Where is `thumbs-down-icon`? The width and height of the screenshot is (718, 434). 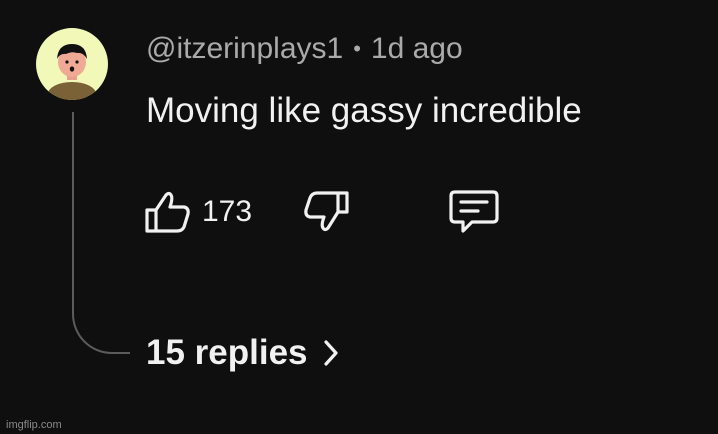
thumbs-down-icon is located at coordinates (326, 211).